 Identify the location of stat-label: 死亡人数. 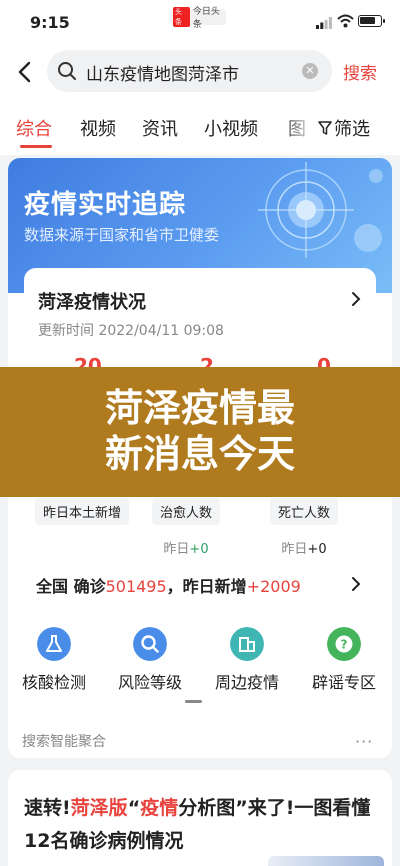
(303, 511).